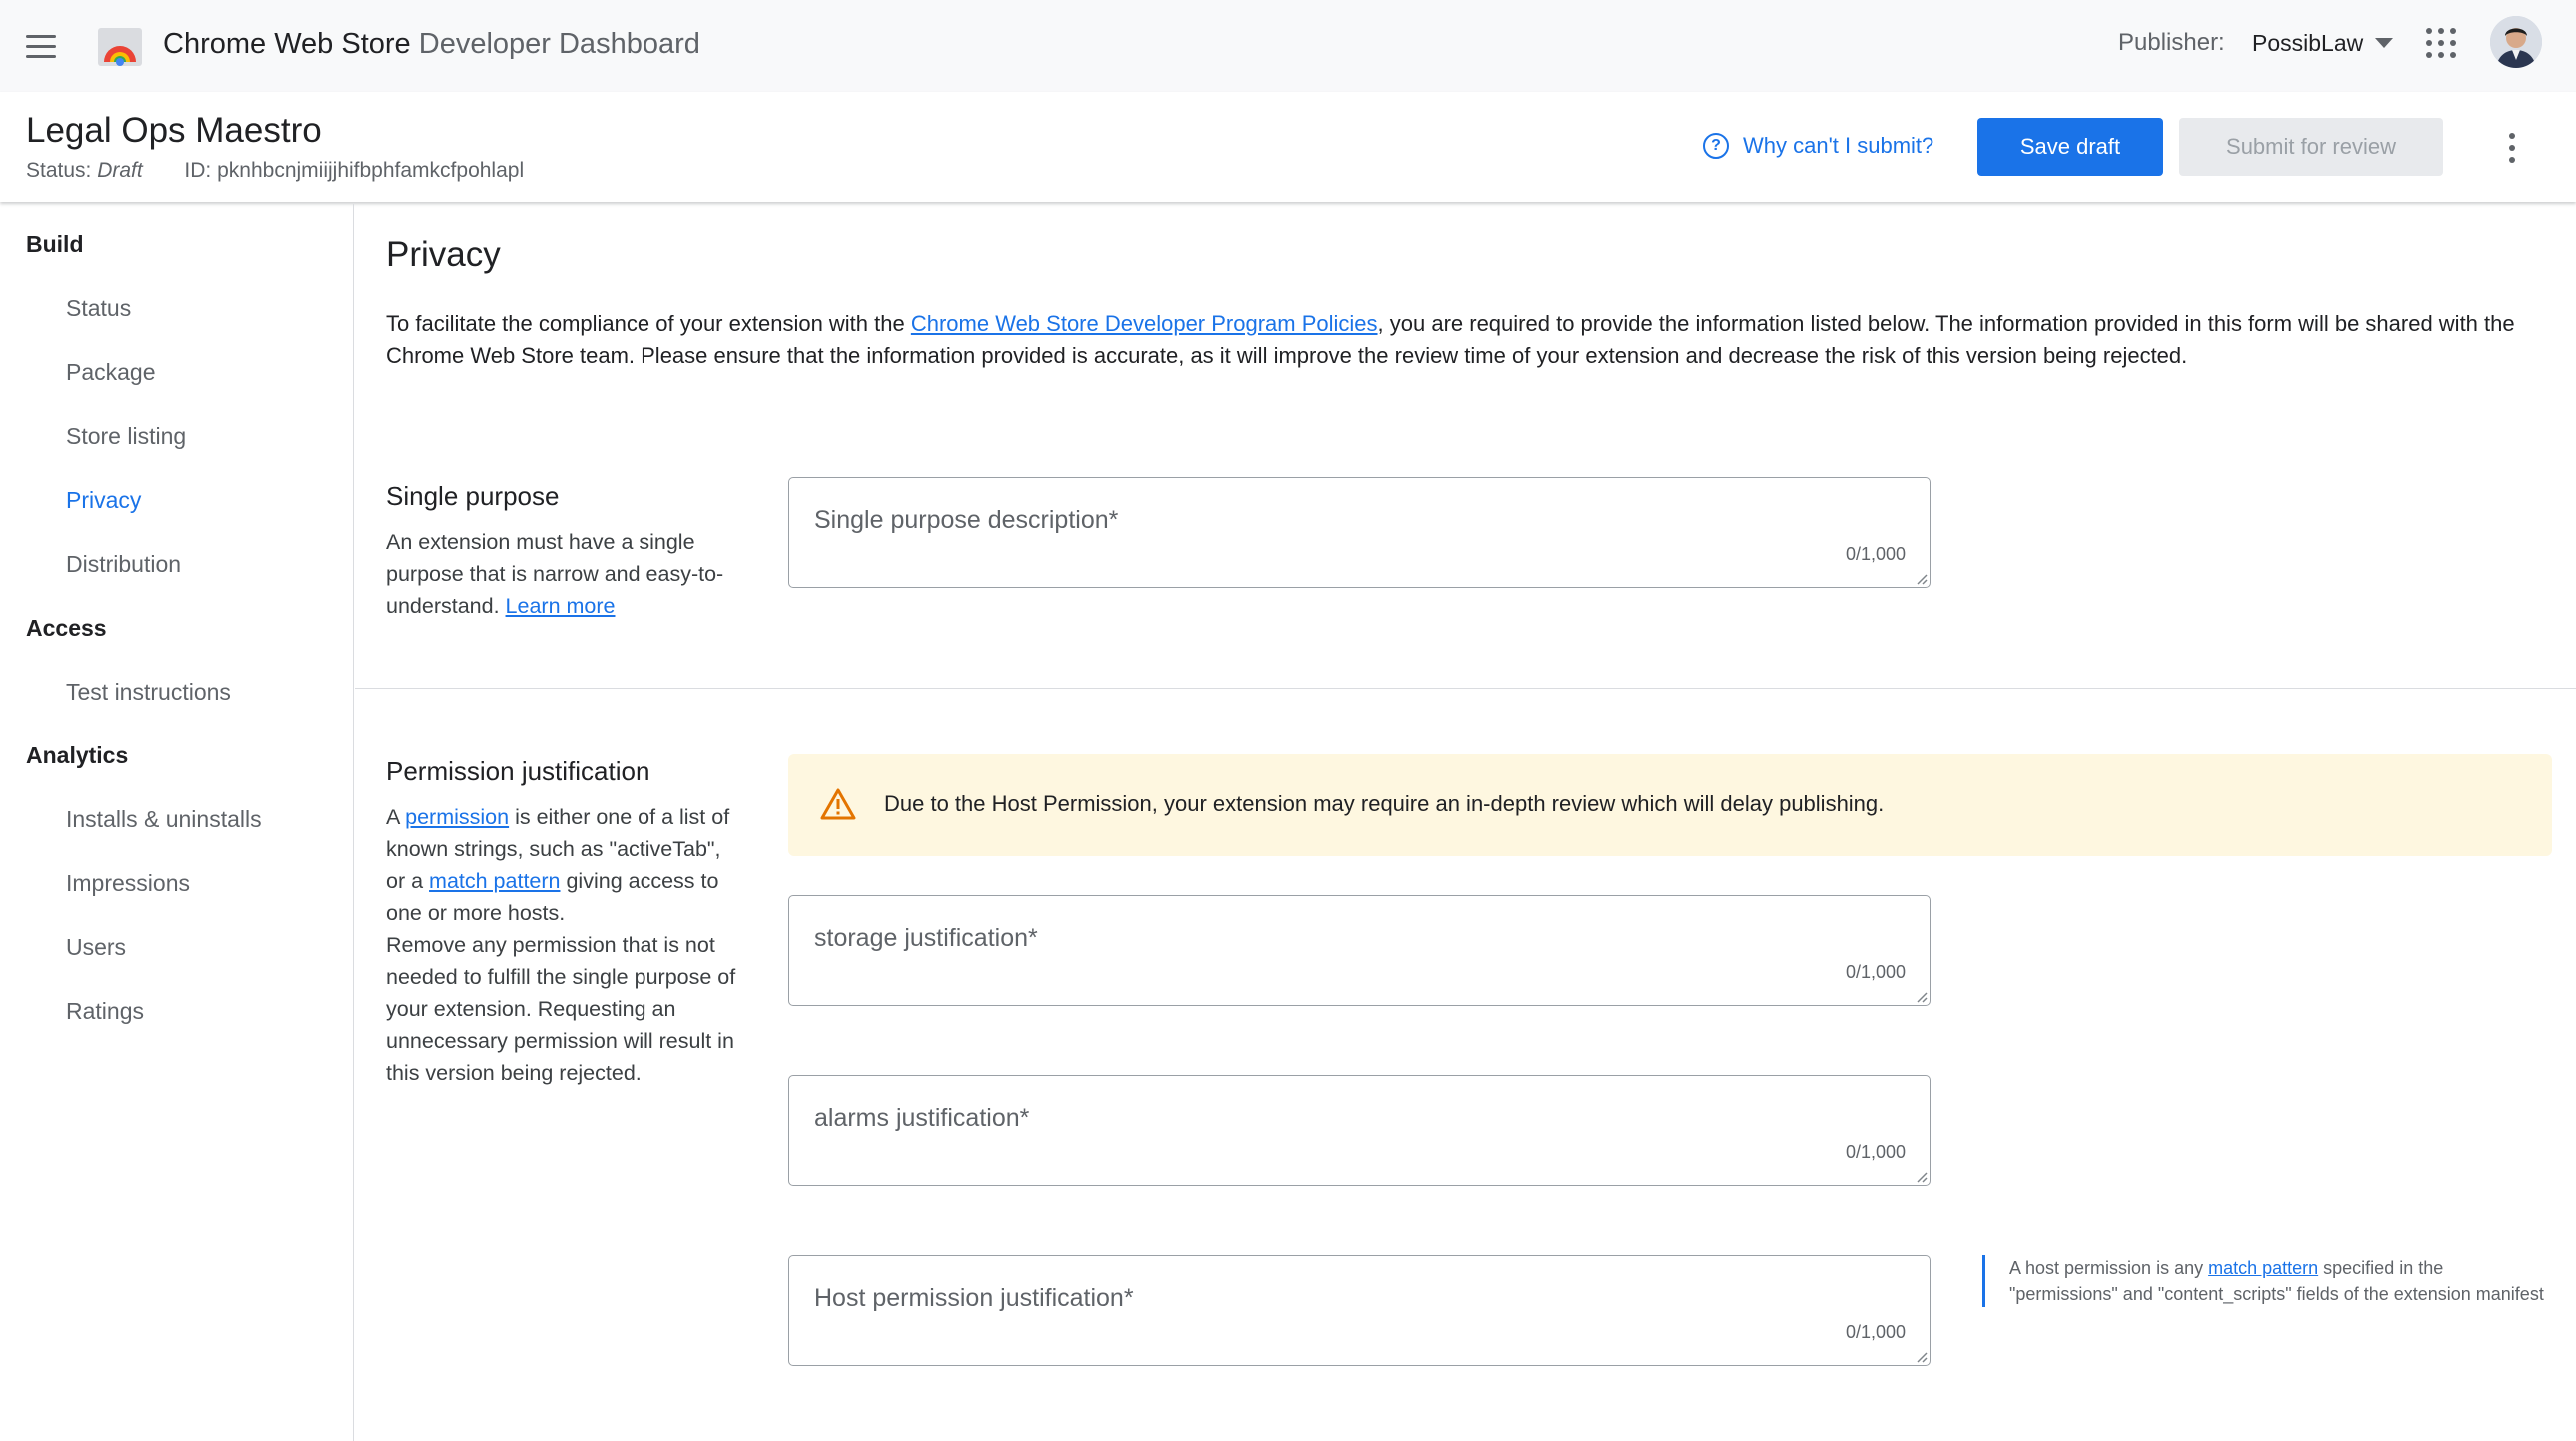  What do you see at coordinates (1359, 950) in the screenshot?
I see `storage-justification-field: storage justification* 0/1,000` at bounding box center [1359, 950].